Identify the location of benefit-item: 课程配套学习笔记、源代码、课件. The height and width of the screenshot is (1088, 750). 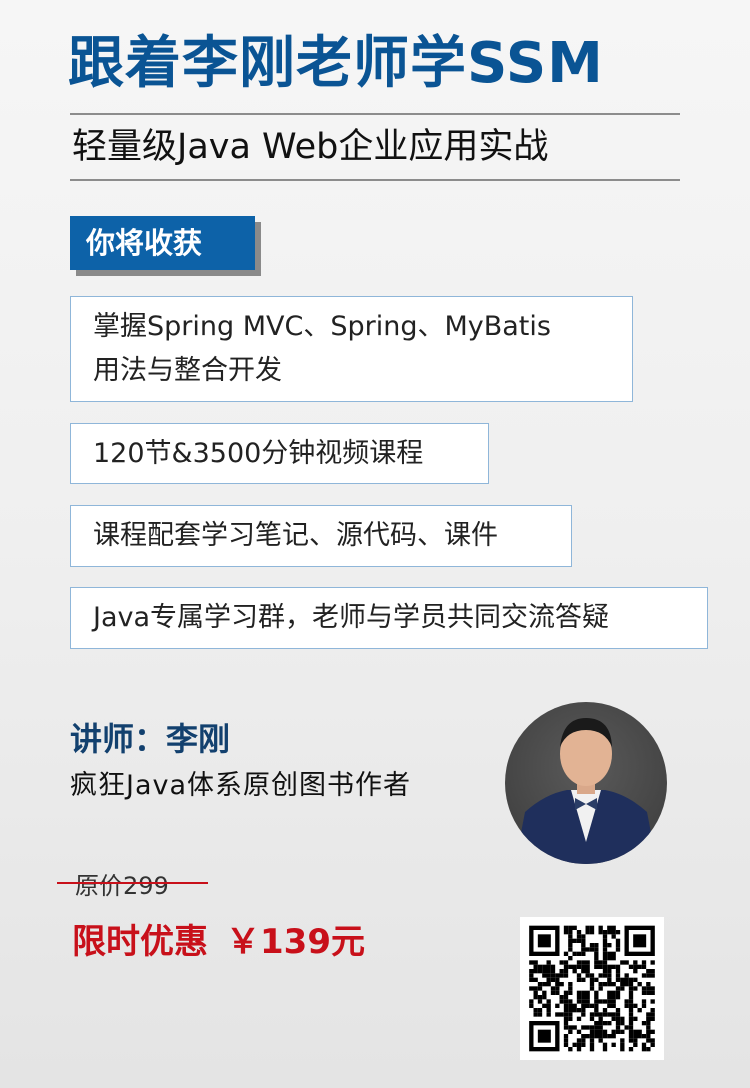
(321, 536).